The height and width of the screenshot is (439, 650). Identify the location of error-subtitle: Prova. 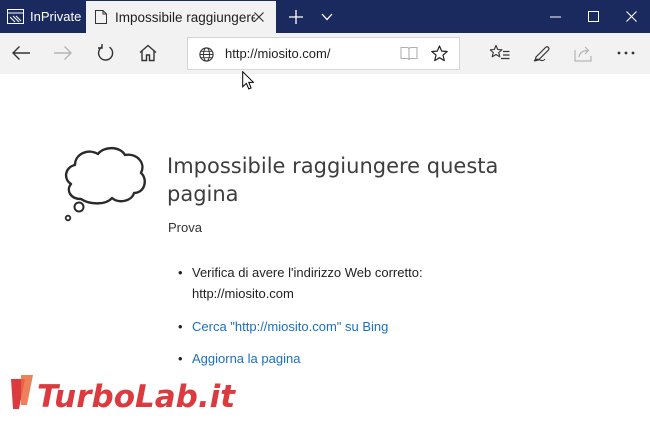
(185, 227).